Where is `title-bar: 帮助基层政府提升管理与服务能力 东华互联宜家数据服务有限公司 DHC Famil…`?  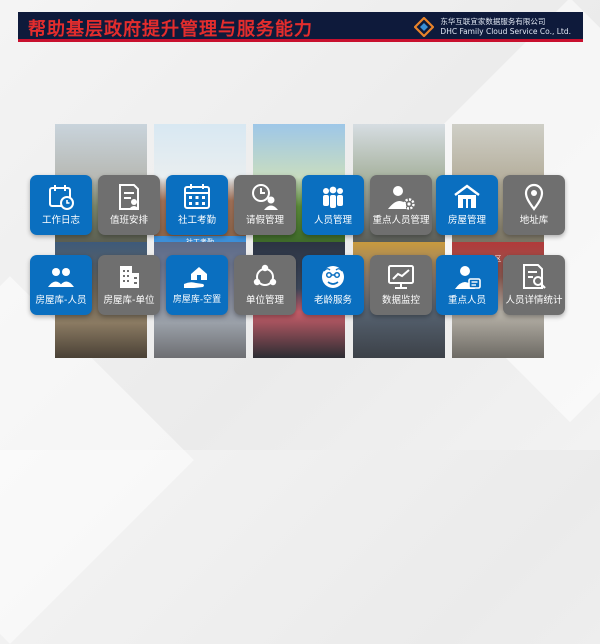 title-bar: 帮助基层政府提升管理与服务能力 东华互联宜家数据服务有限公司 DHC Famil… is located at coordinates (300, 27).